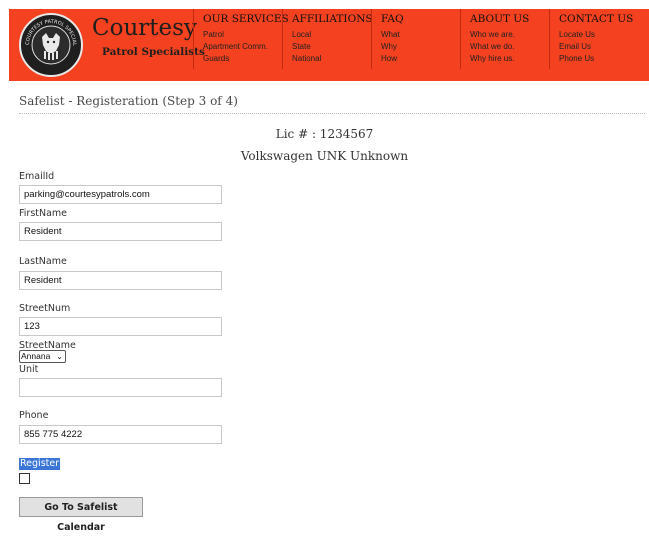 The image size is (649, 538). What do you see at coordinates (306, 58) in the screenshot?
I see `nav-link-national: National` at bounding box center [306, 58].